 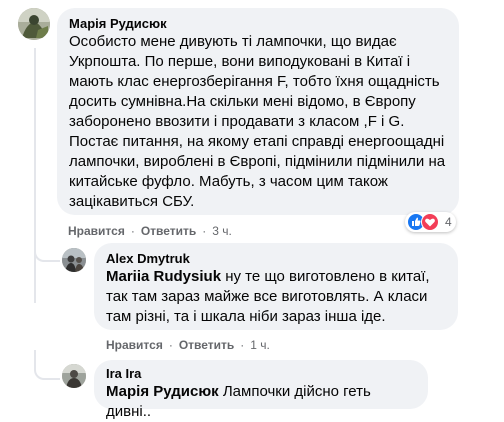 I want to click on love-reaction-icon, so click(x=430, y=222).